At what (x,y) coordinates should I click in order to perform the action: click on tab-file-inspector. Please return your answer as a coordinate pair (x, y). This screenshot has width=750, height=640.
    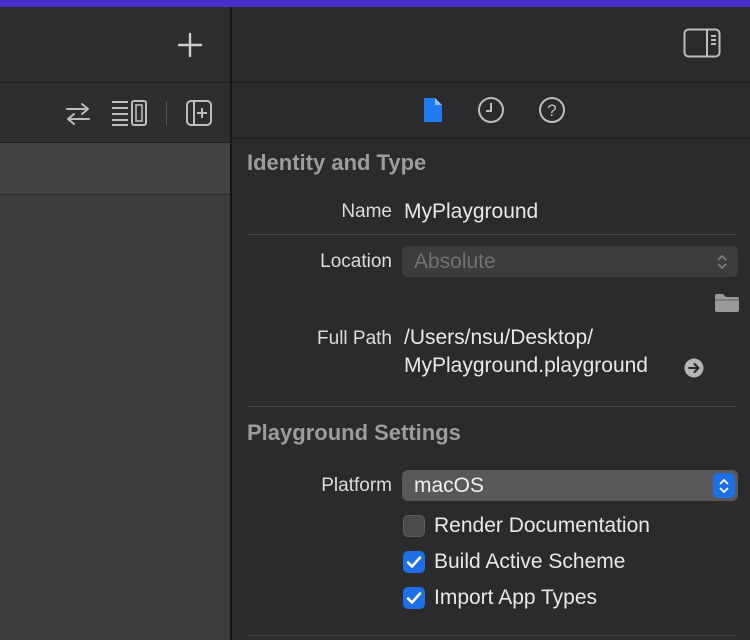
    Looking at the image, I should click on (433, 110).